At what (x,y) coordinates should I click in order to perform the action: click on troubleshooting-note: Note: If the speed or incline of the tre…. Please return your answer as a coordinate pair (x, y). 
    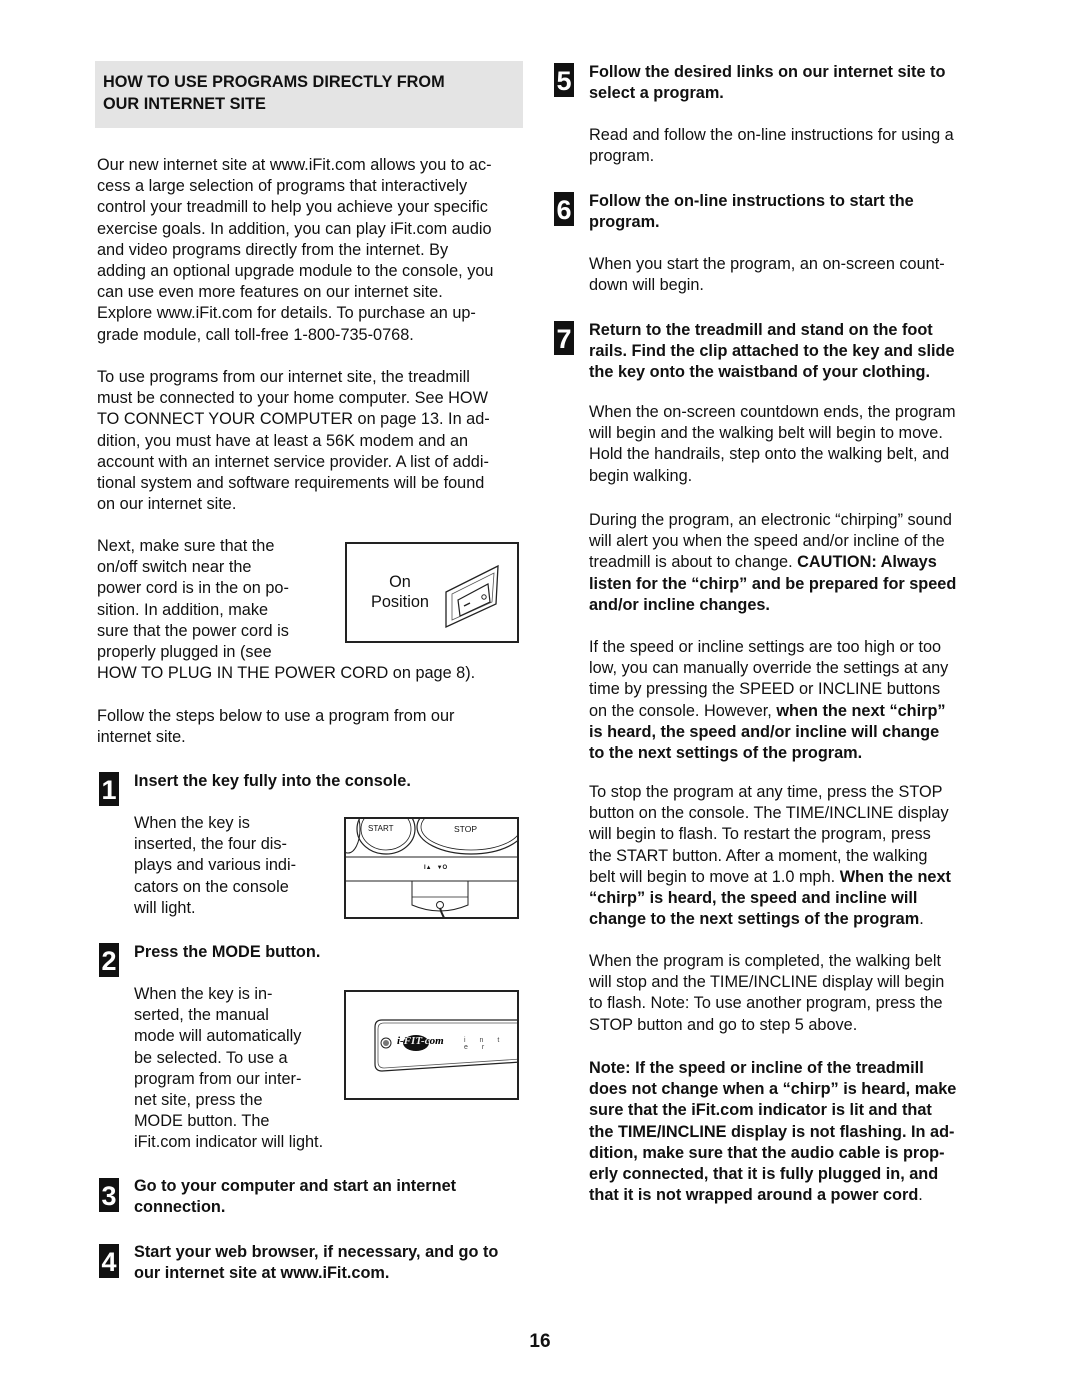
    Looking at the image, I should click on (773, 1132).